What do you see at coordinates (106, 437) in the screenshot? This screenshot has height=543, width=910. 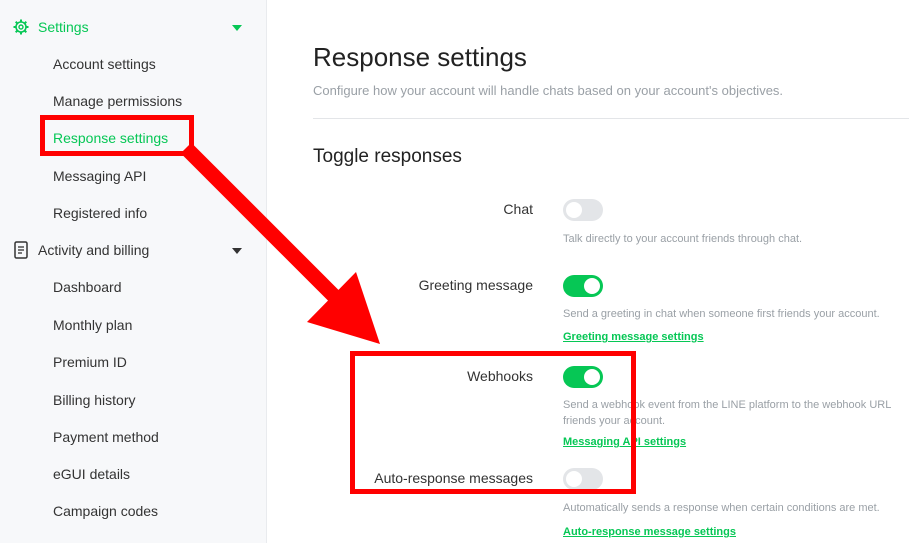 I see `sidebar-item-payment-method: Payment method` at bounding box center [106, 437].